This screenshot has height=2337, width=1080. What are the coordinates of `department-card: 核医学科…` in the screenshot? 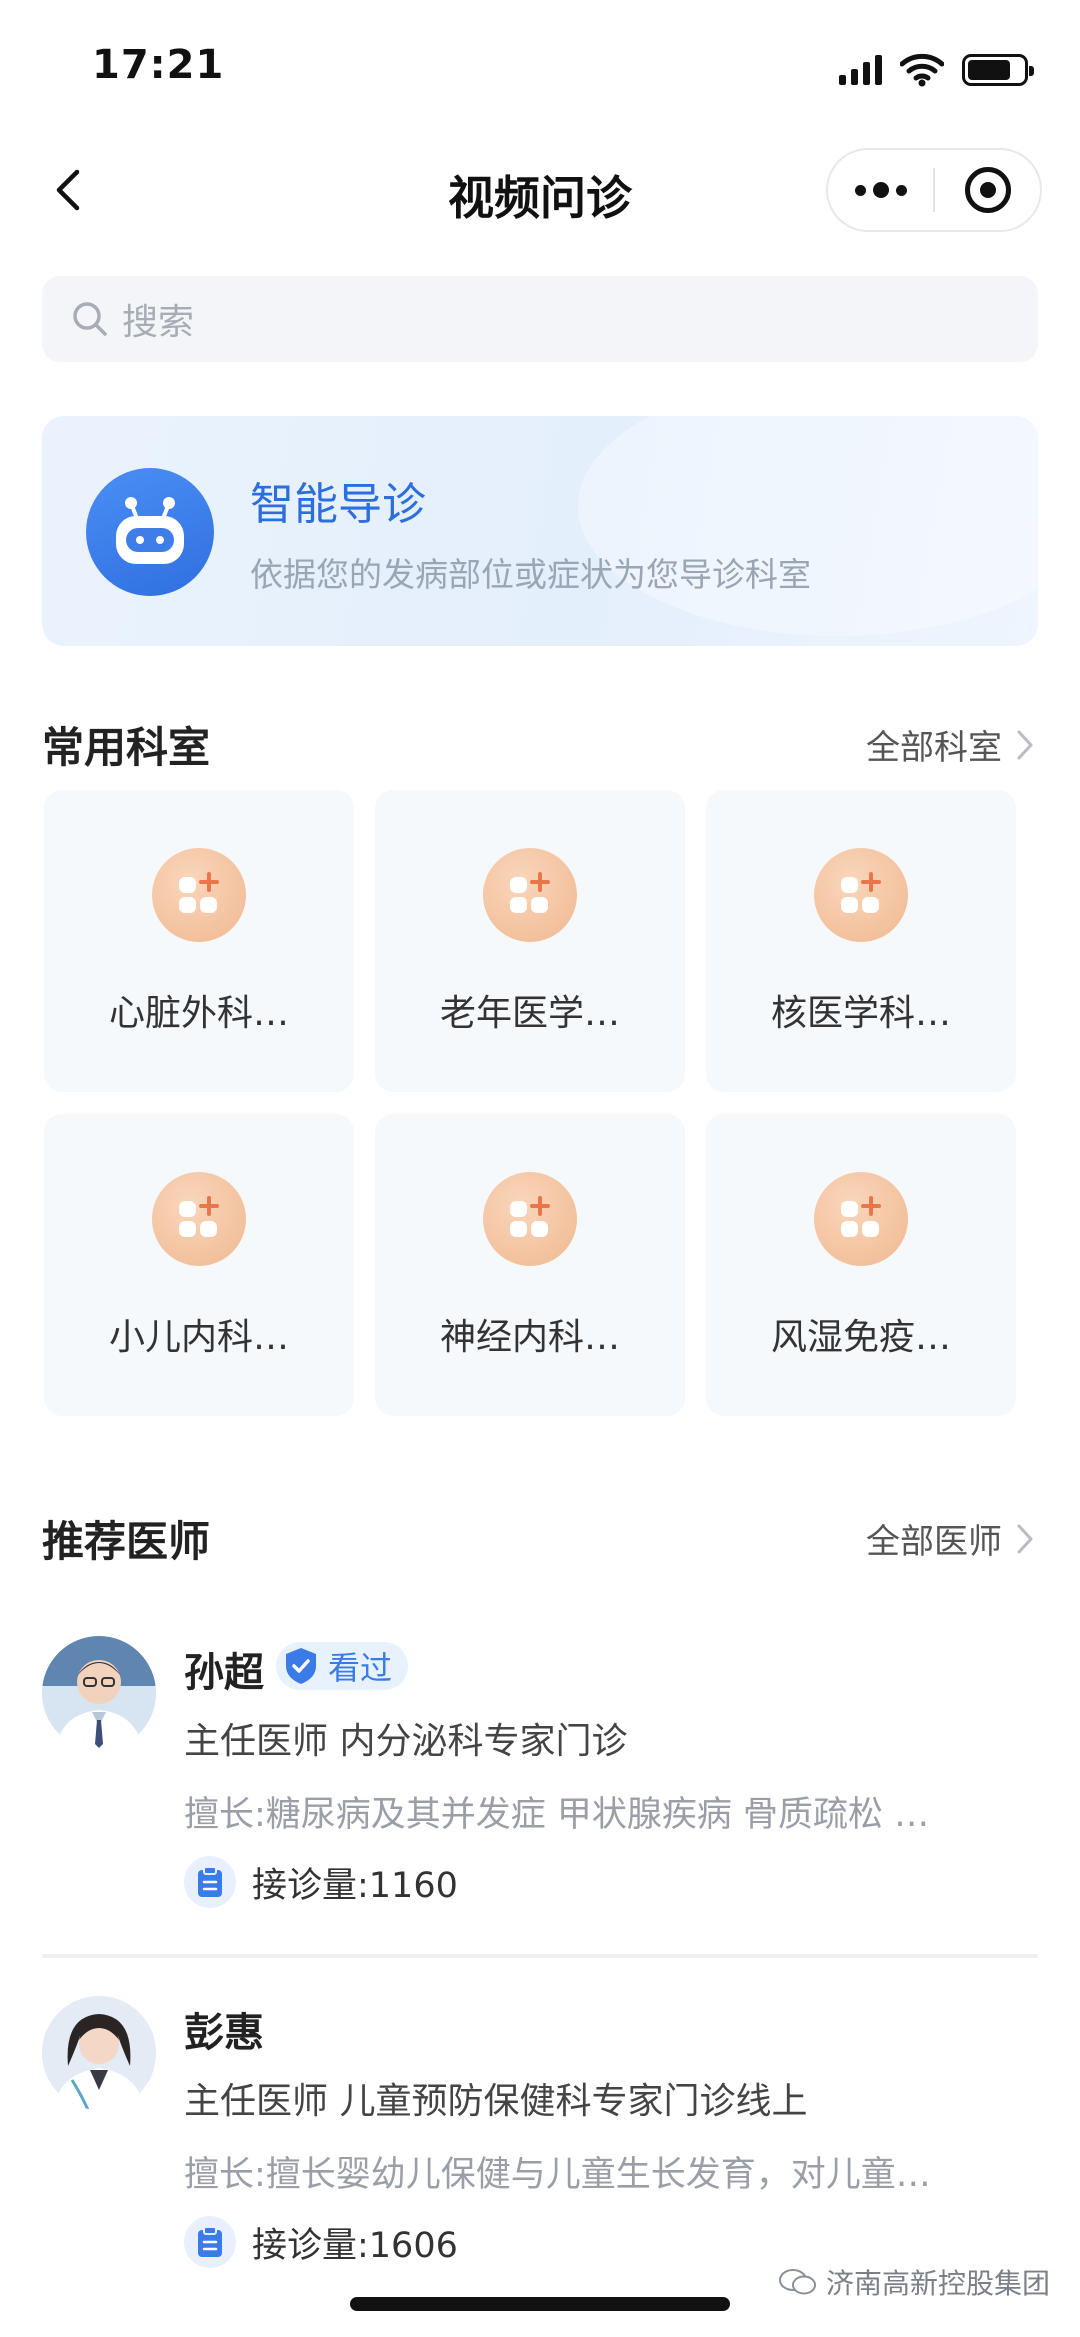 It's located at (861, 941).